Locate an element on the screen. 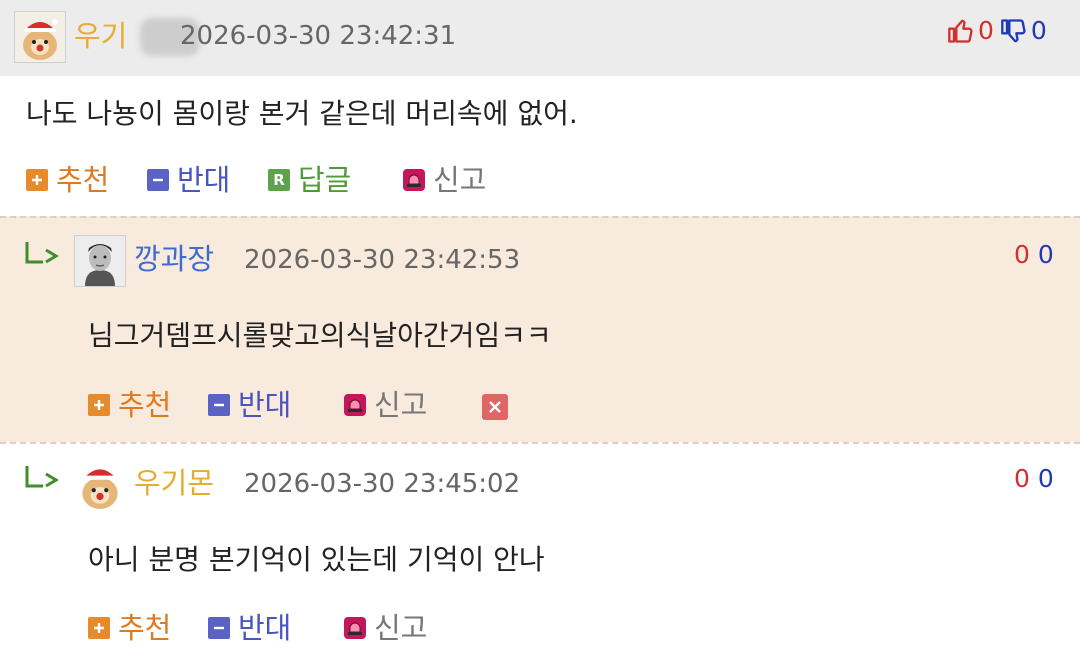 This screenshot has height=663, width=1080. delete-x-icon is located at coordinates (495, 407).